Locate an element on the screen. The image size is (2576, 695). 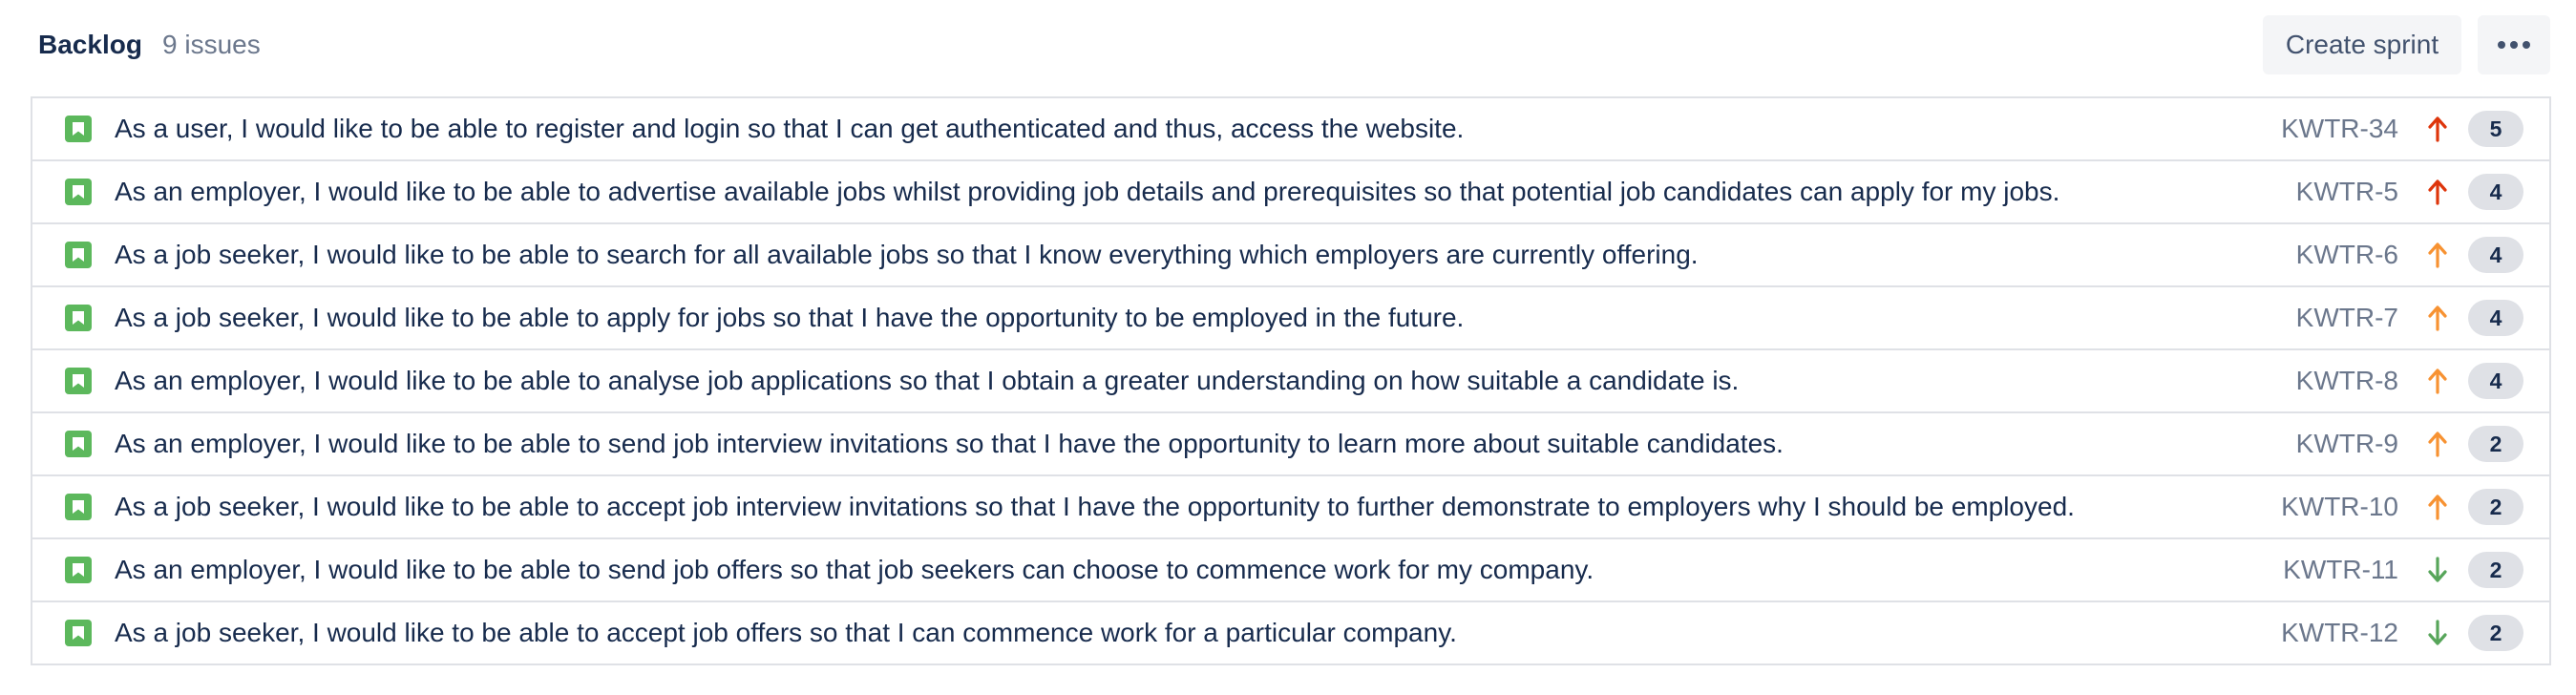
story-points-badge: 5 is located at coordinates (2495, 129).